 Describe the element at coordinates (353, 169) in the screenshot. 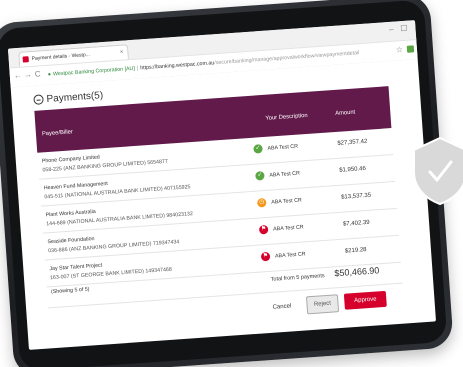

I see `payment-amount: $1,950.46` at that location.